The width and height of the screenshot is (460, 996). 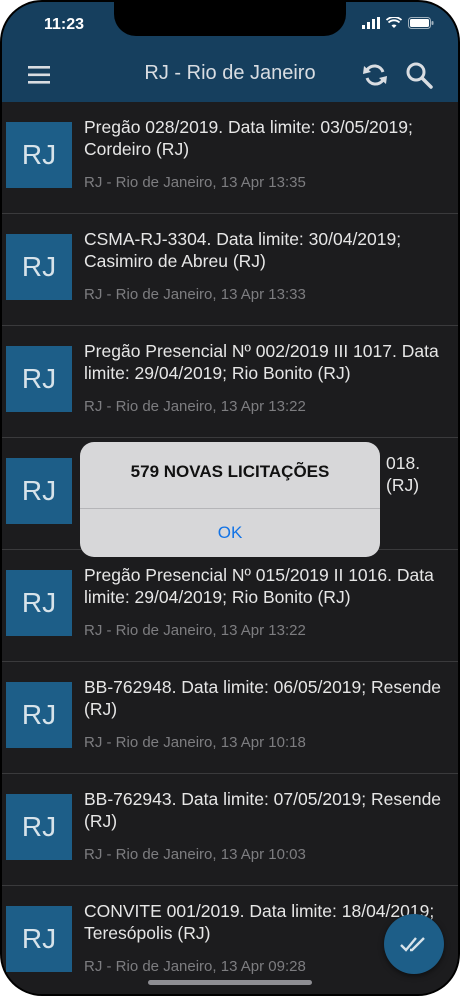 What do you see at coordinates (195, 182) in the screenshot?
I see `list-item-subtitle: RJ - Rio de Janeiro, 13 Apr 13:35` at bounding box center [195, 182].